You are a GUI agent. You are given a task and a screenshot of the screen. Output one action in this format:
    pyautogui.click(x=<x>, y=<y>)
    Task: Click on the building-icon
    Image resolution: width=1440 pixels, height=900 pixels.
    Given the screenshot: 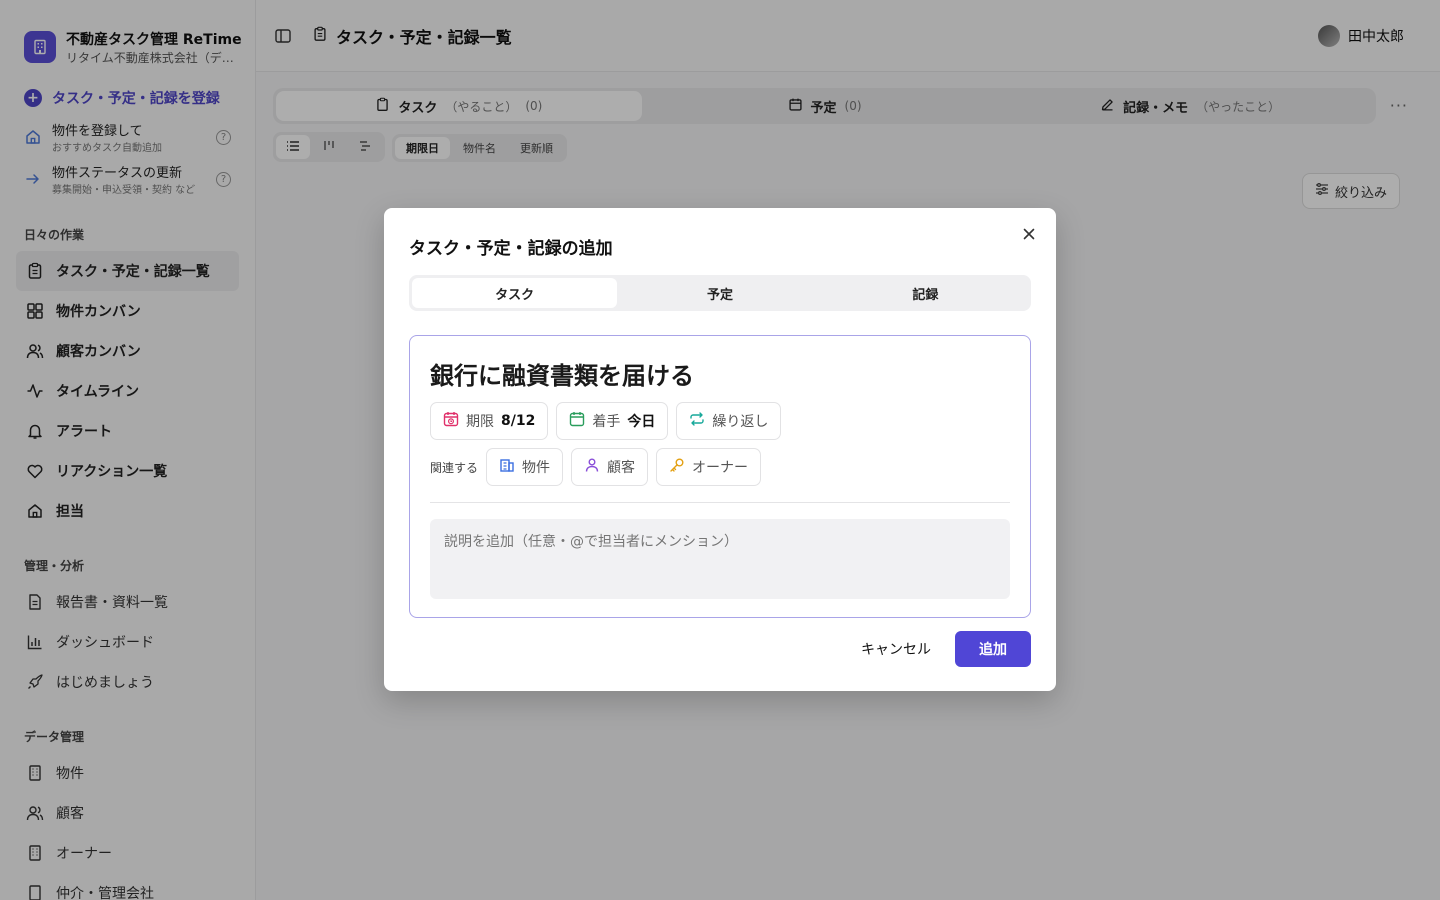 What is the action you would take?
    pyautogui.click(x=507, y=467)
    